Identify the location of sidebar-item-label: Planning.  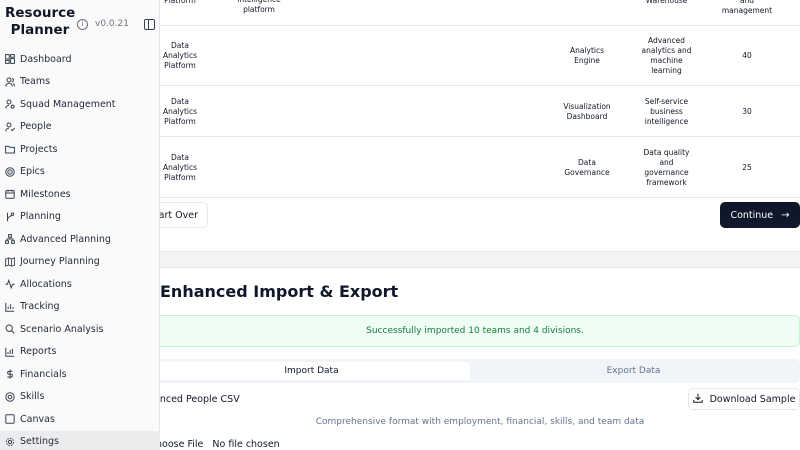
(40, 217).